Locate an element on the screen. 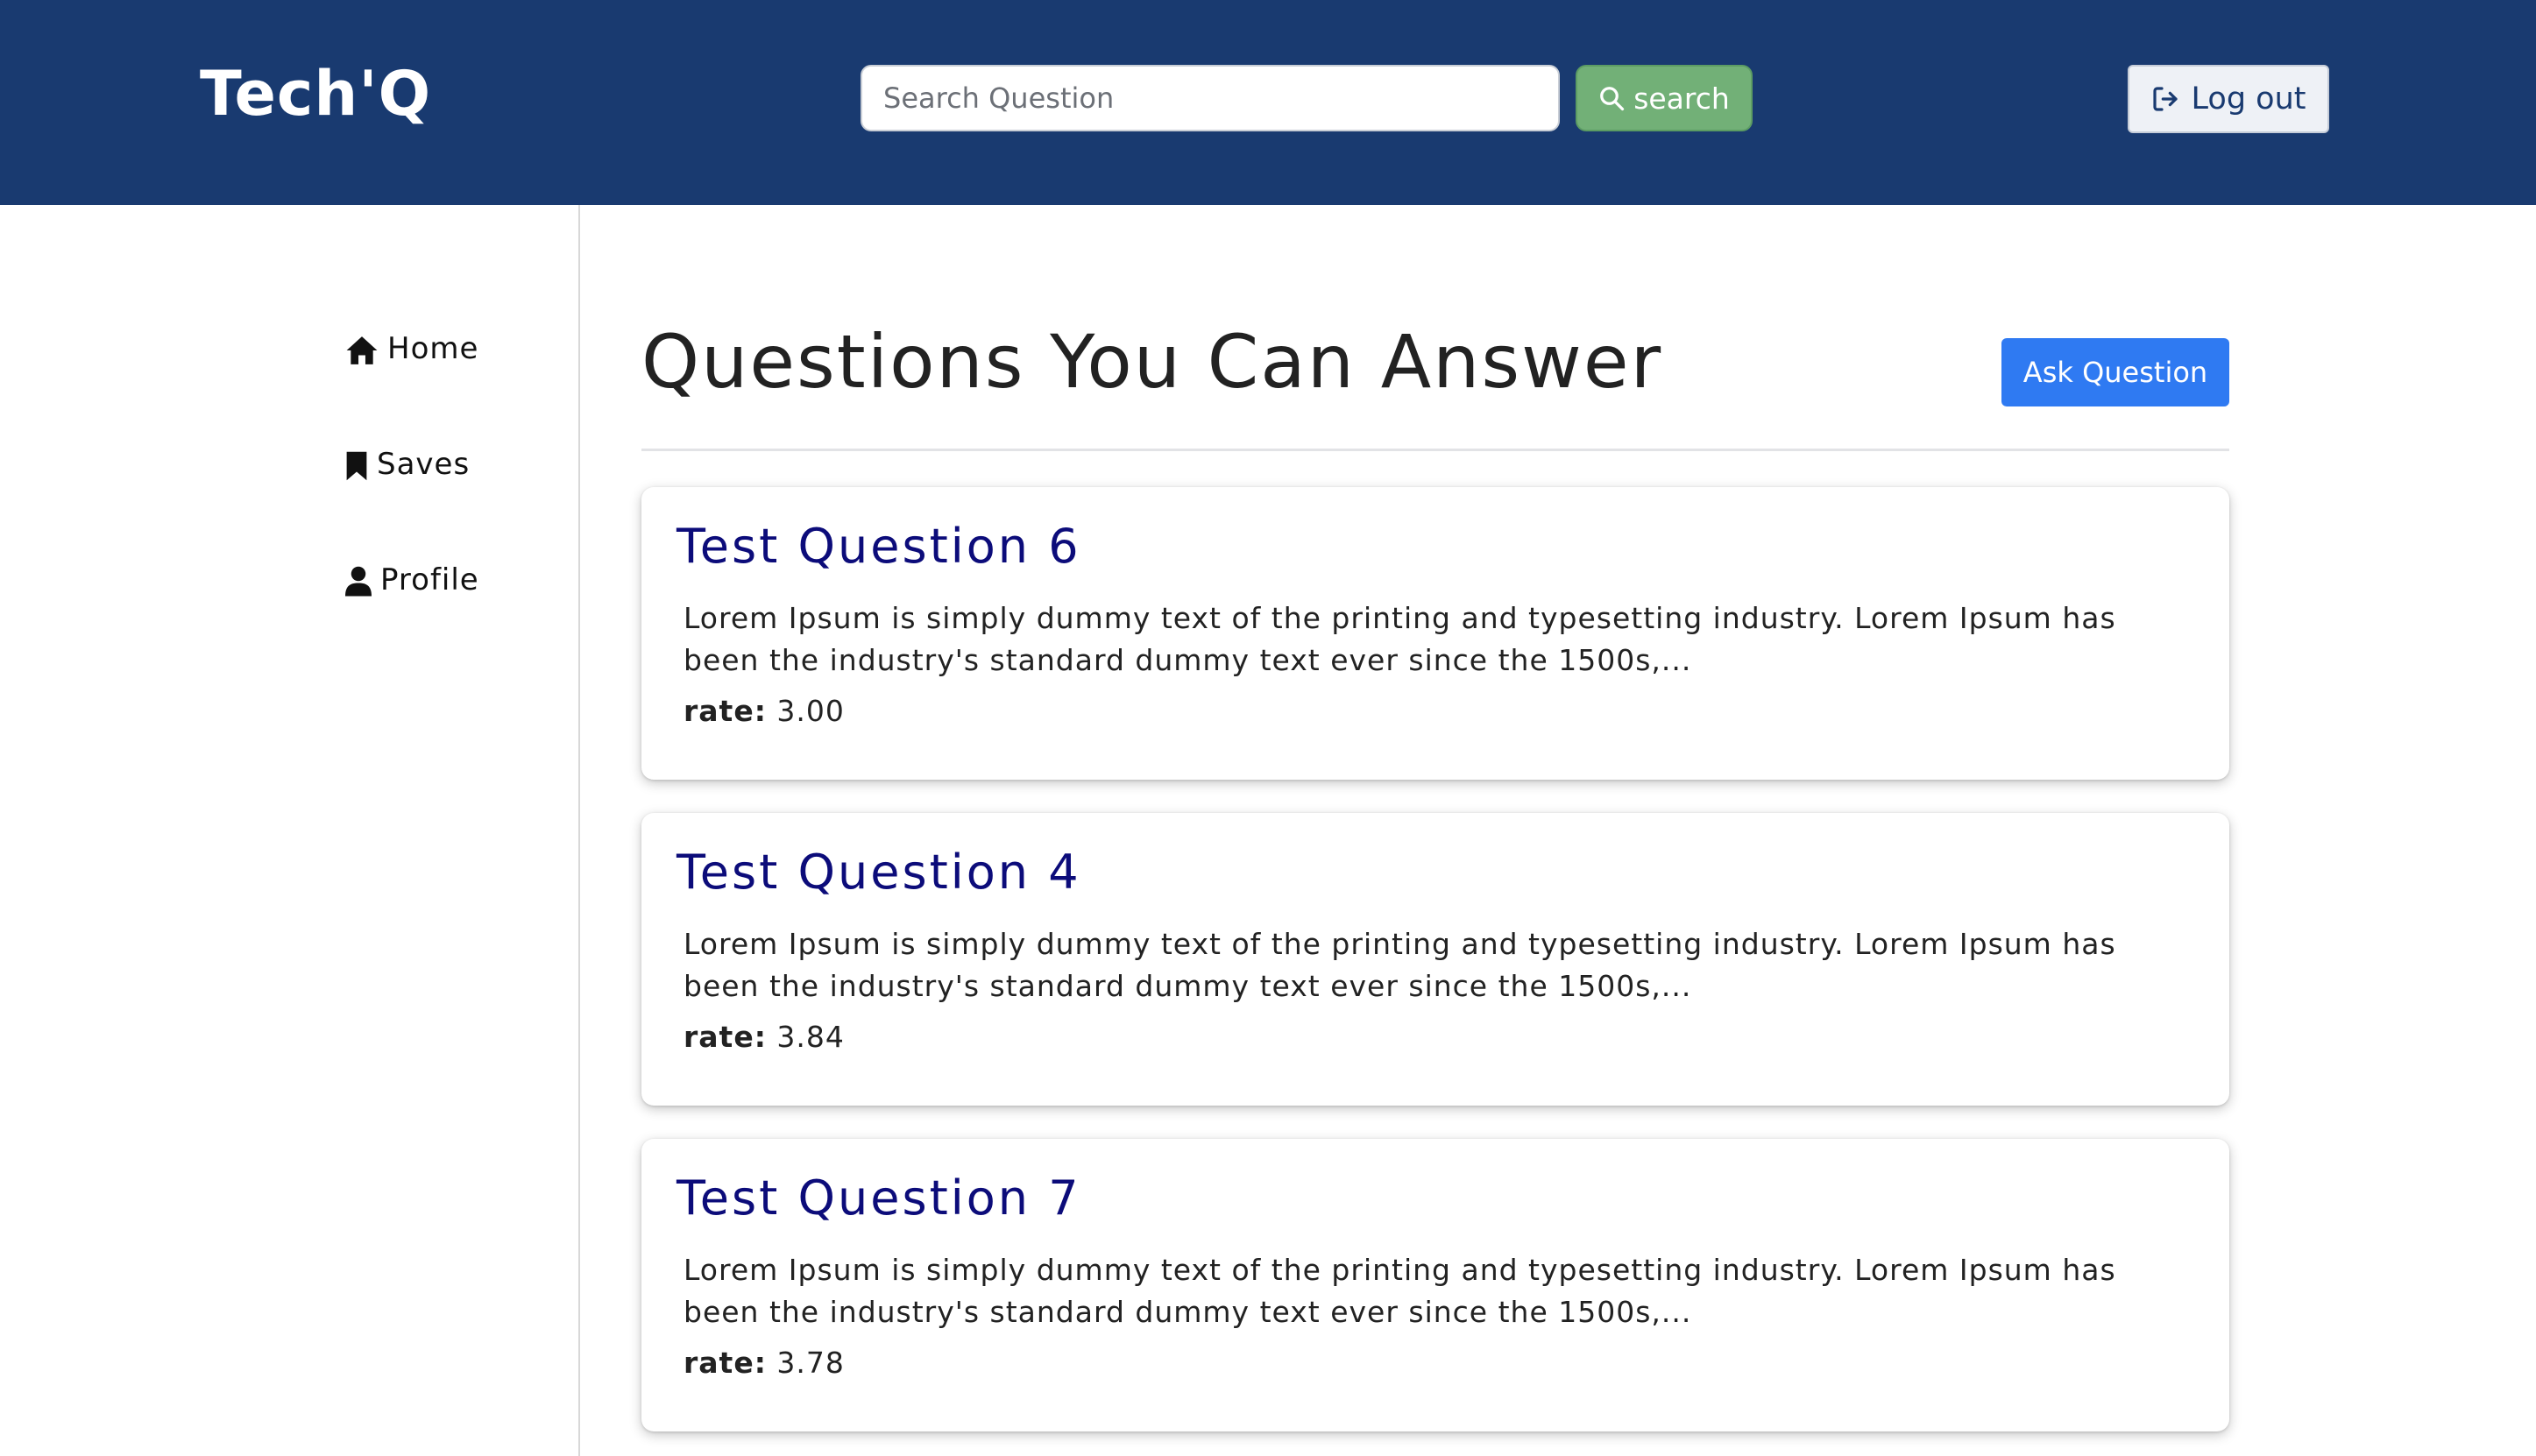 This screenshot has height=1456, width=2536. title-divider is located at coordinates (1435, 450).